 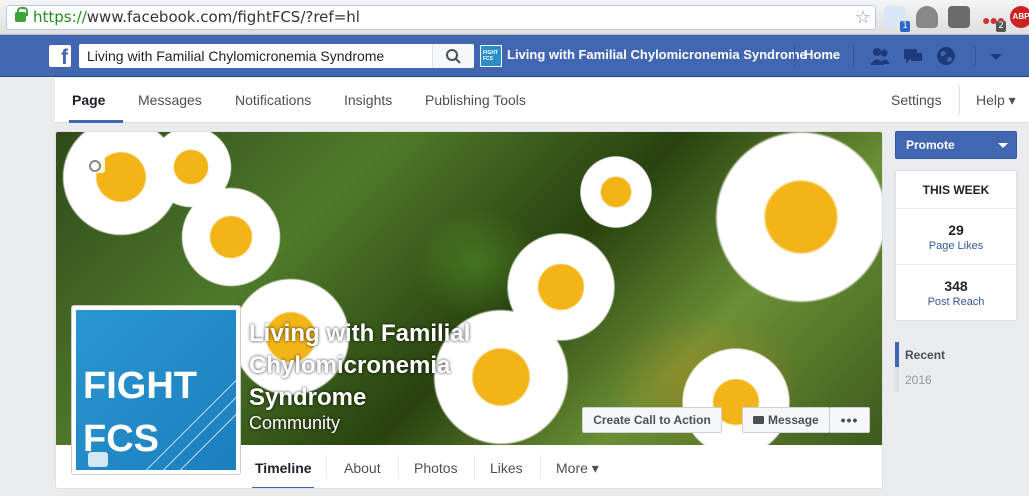 I want to click on message-button: Message, so click(x=786, y=420).